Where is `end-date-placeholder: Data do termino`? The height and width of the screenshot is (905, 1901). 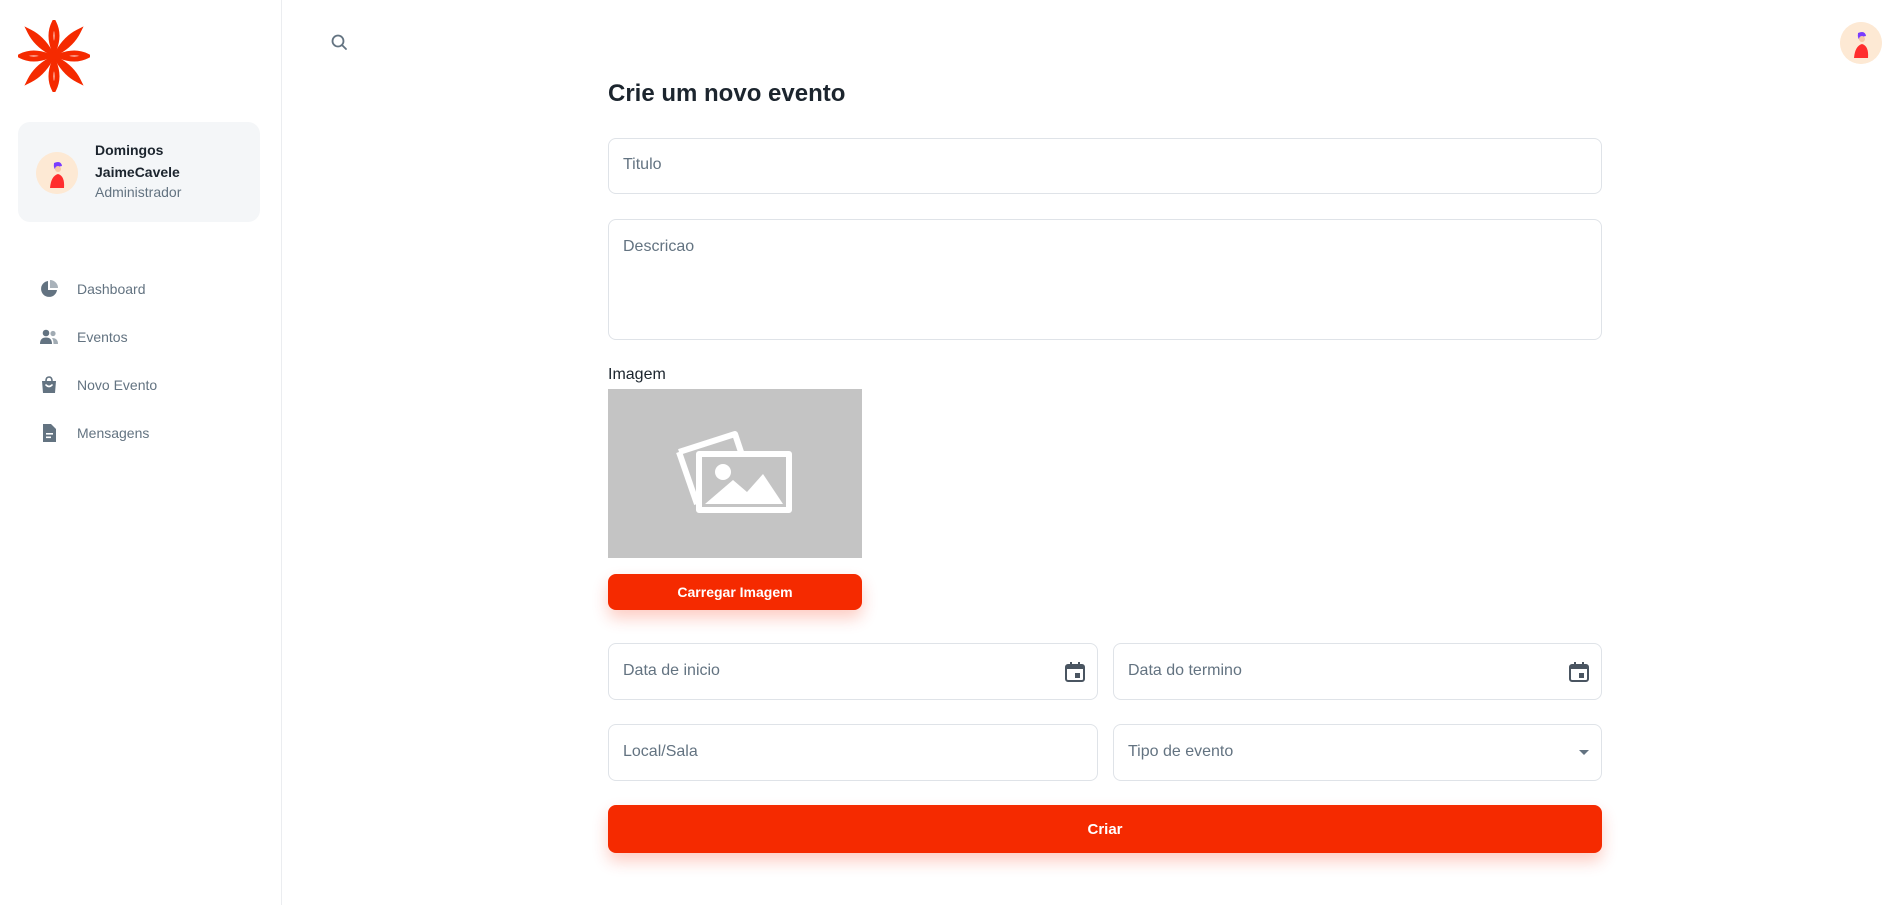
end-date-placeholder: Data do termino is located at coordinates (1185, 670).